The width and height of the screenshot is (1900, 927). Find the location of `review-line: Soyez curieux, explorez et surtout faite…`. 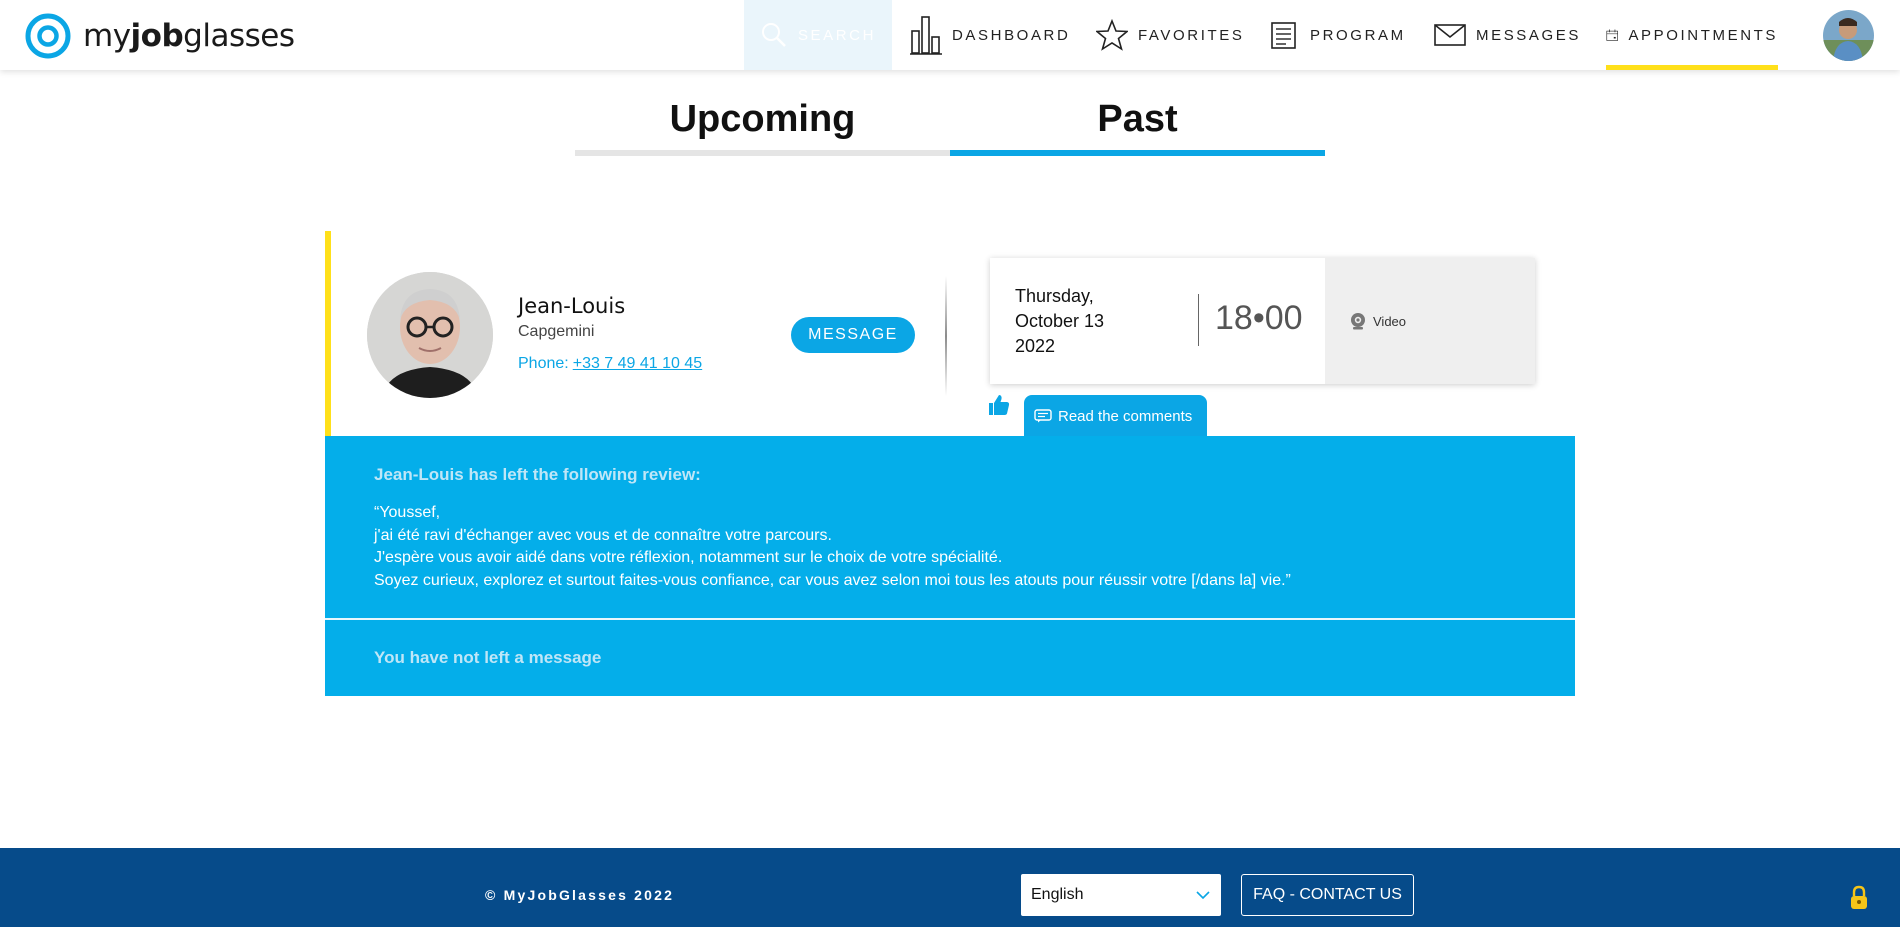

review-line: Soyez curieux, explorez et surtout faite… is located at coordinates (832, 580).